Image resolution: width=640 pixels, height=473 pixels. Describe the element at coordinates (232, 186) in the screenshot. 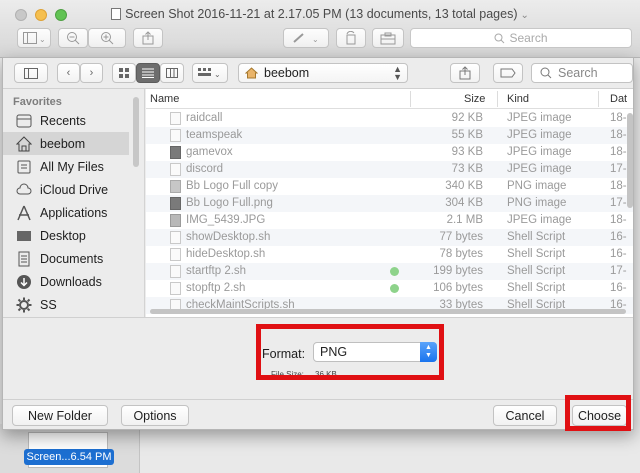

I see `file-name: Bb Logo Full copy` at that location.